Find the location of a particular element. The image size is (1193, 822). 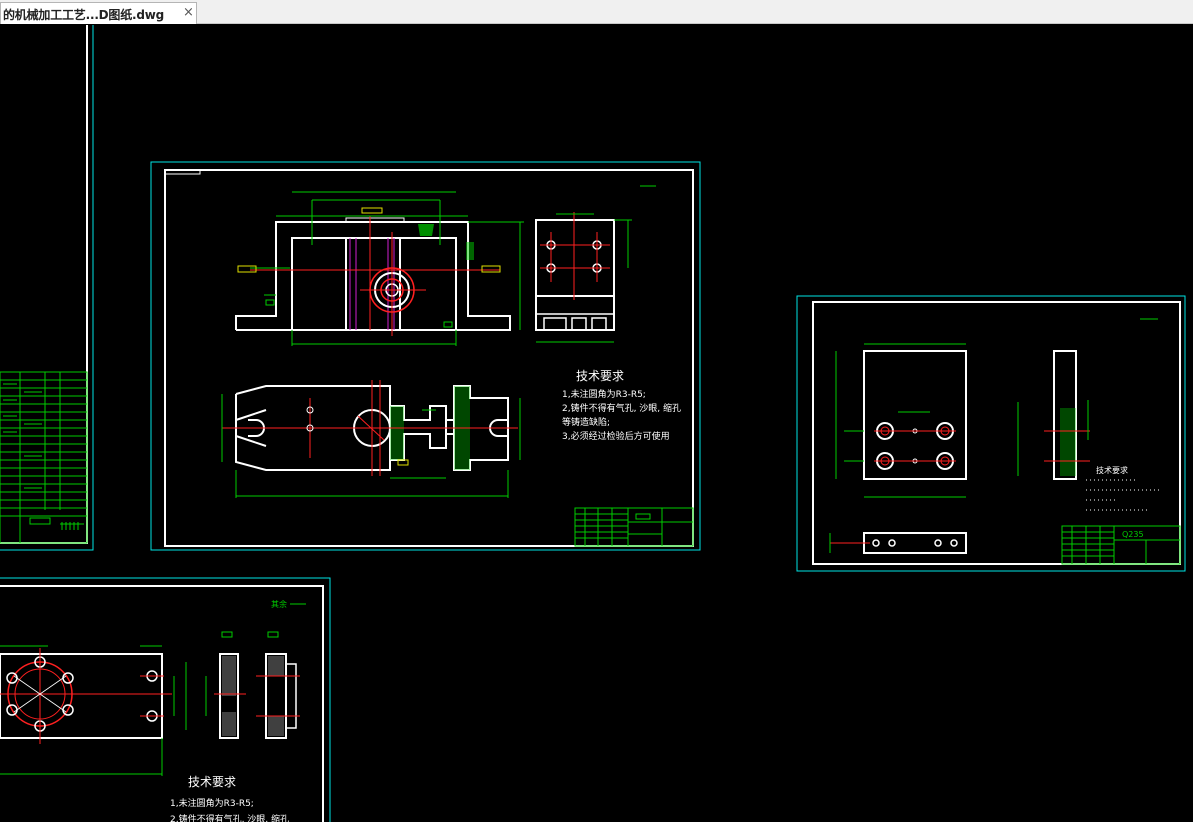

document-tab-title: 的机械加工工艺...D图纸.dwg is located at coordinates (84, 15).